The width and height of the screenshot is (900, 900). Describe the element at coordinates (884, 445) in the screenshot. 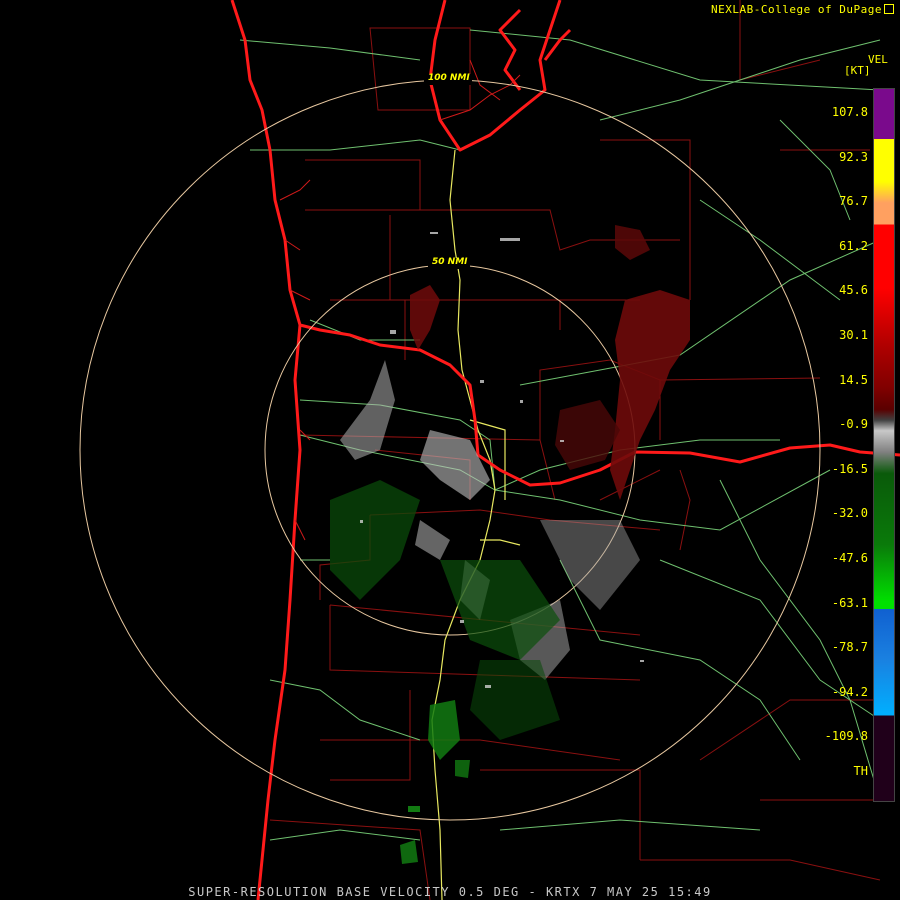

I see `velocity-color-scale` at that location.